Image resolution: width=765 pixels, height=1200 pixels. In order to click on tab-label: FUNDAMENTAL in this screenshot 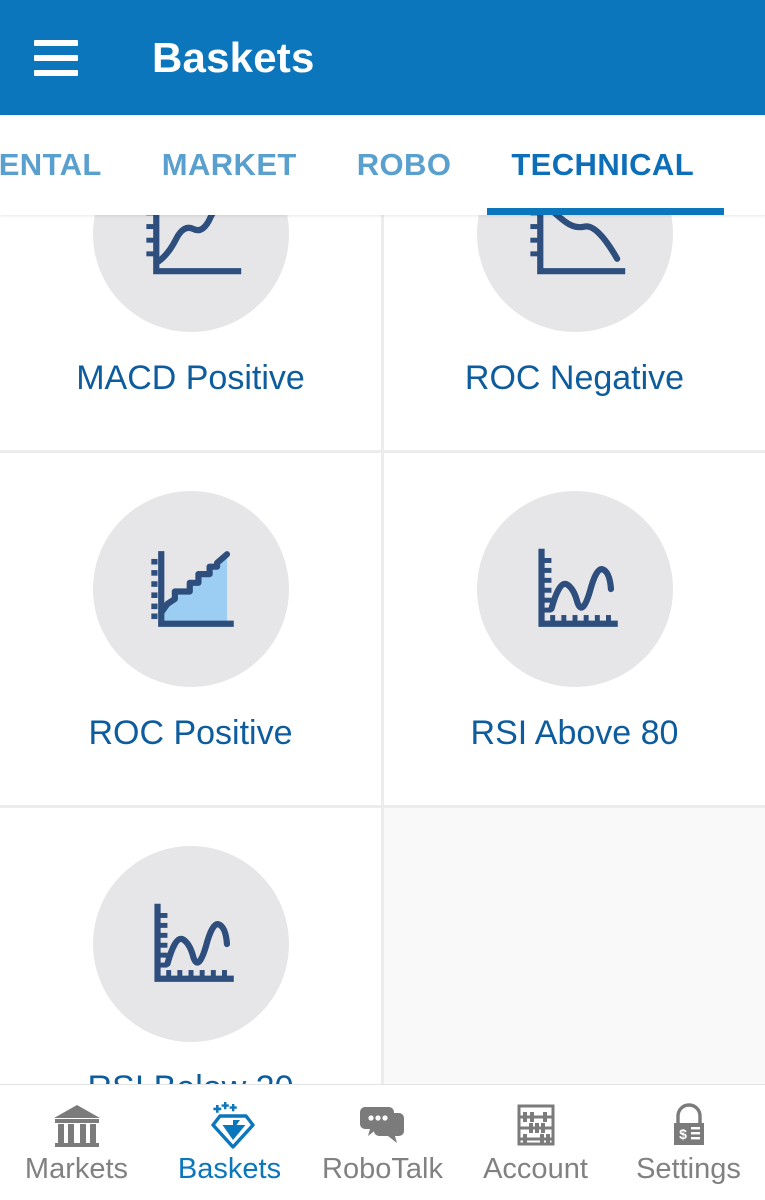, I will do `click(51, 164)`.